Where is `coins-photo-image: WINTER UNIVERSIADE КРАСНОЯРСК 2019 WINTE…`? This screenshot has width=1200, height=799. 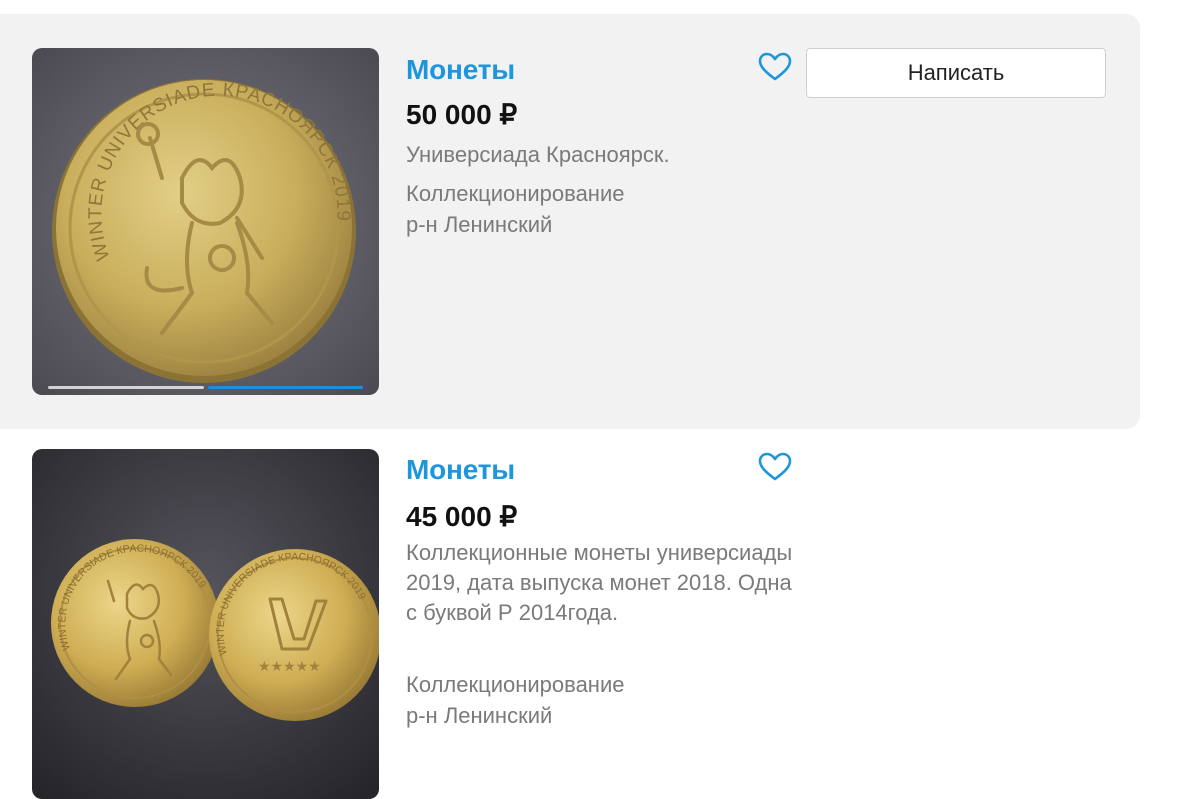 coins-photo-image: WINTER UNIVERSIADE КРАСНОЯРСК 2019 WINTE… is located at coordinates (205, 624).